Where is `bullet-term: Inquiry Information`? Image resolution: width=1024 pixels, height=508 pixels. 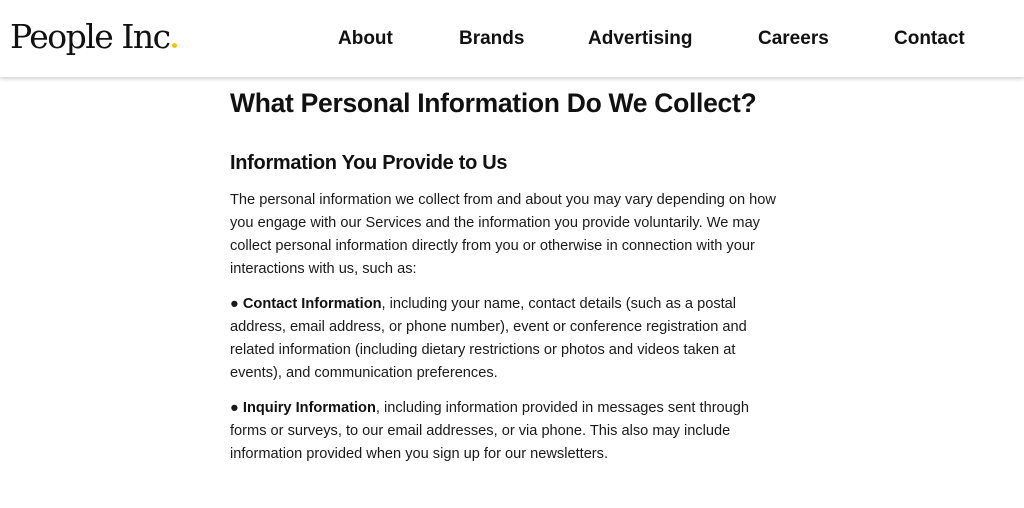 bullet-term: Inquiry Information is located at coordinates (309, 408).